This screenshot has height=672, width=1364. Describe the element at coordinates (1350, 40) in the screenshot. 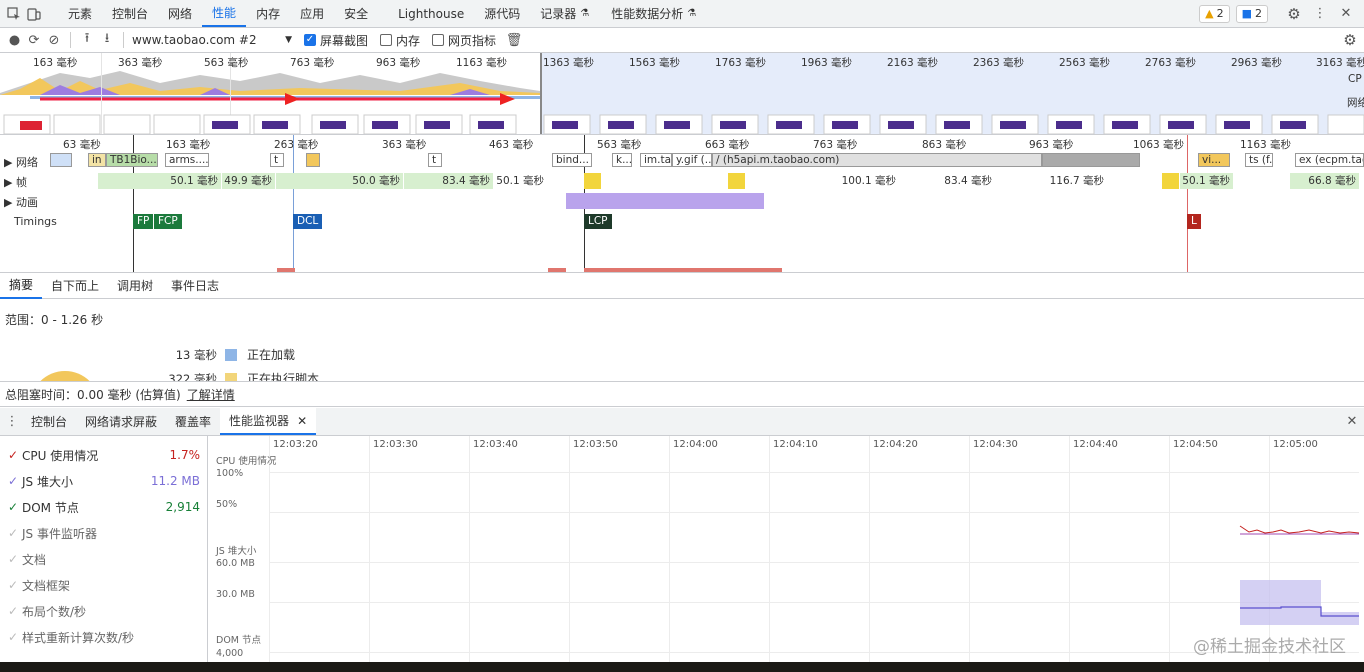

I see `capture-settings-icon: ⚙` at that location.